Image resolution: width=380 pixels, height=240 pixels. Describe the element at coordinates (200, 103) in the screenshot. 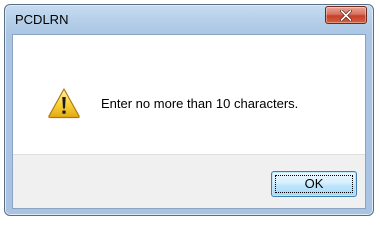

I see `dialog-message: Enter no more than 10 characters.` at that location.